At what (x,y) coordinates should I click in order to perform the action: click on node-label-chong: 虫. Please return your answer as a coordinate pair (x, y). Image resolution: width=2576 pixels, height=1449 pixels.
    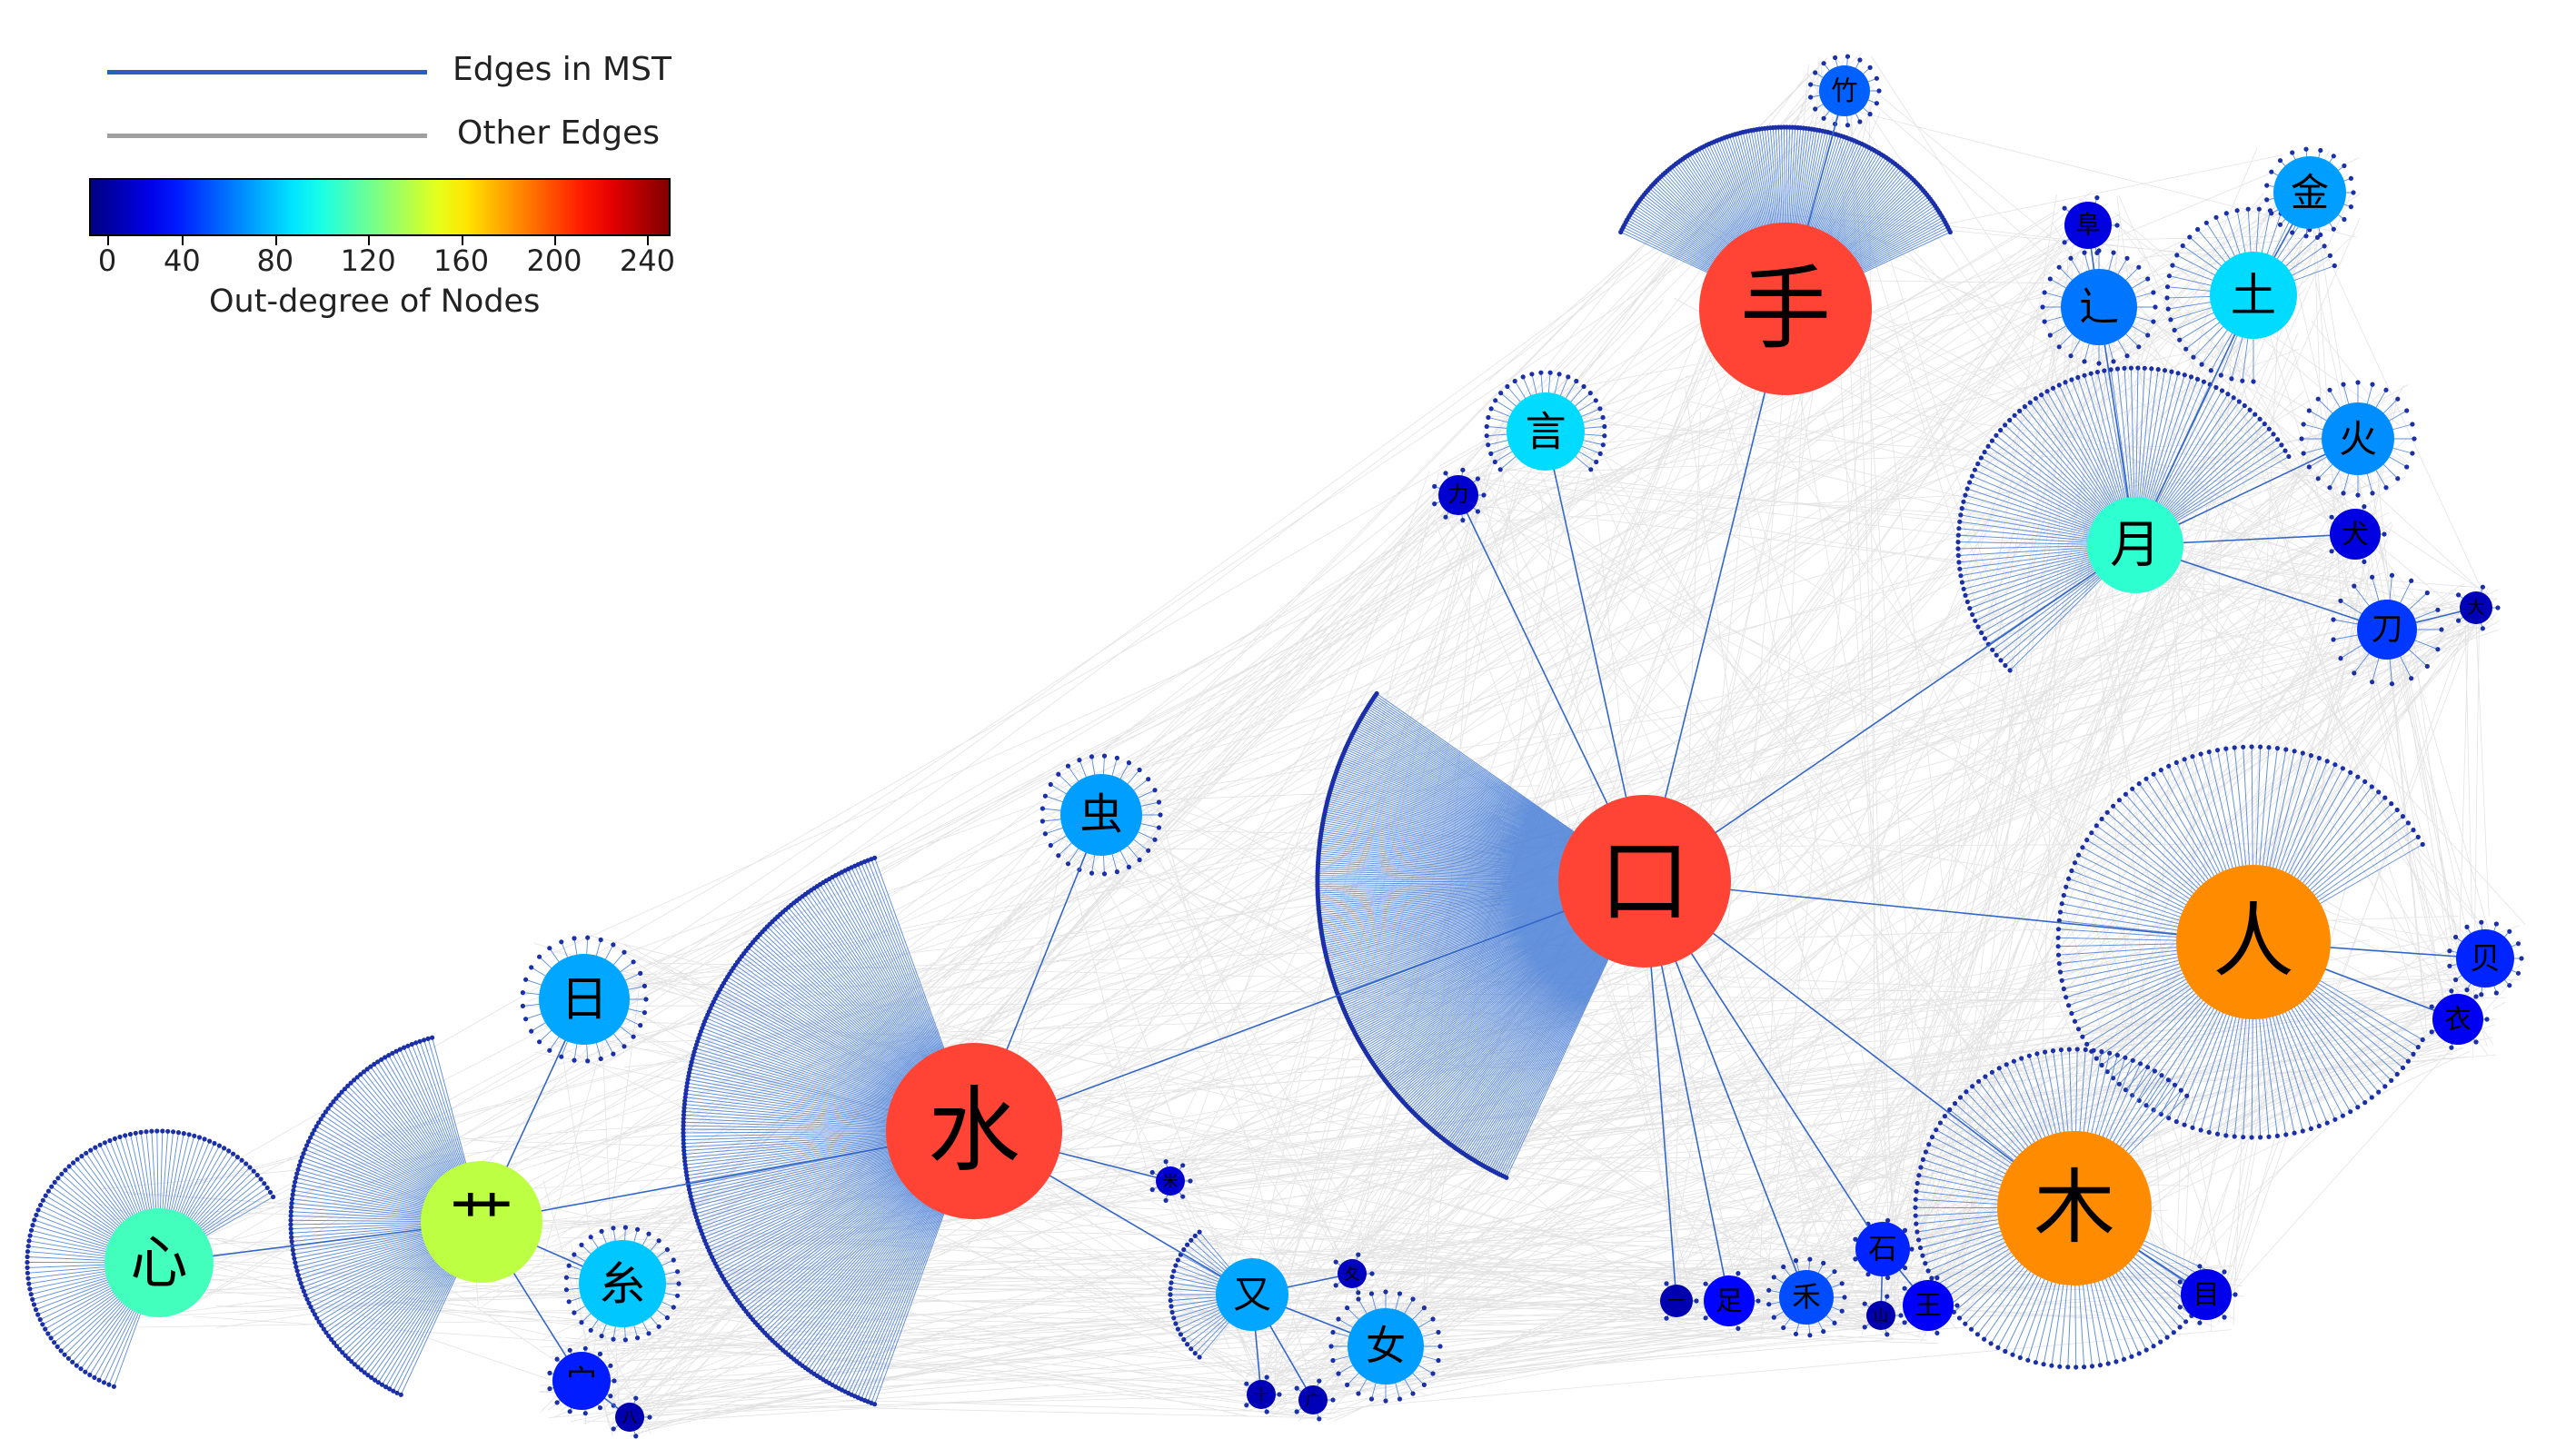
    Looking at the image, I should click on (1100, 815).